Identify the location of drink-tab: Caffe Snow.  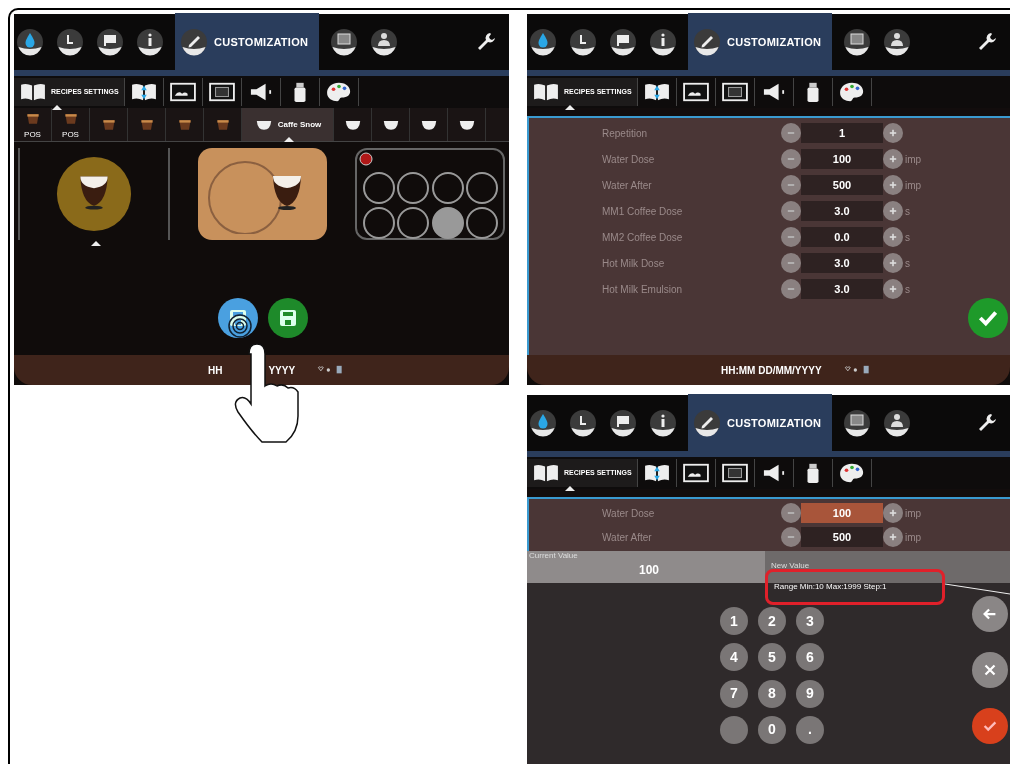
(288, 124).